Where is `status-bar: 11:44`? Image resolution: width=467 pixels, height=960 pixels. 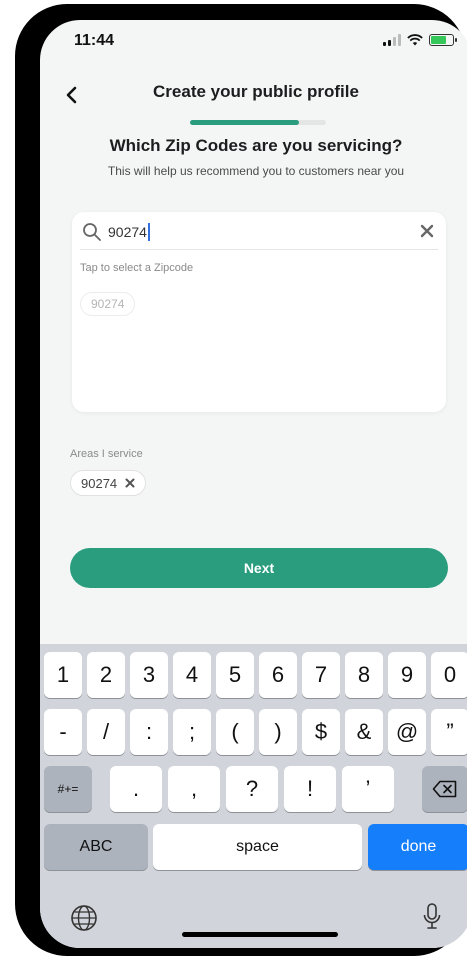
status-bar: 11:44 is located at coordinates (253, 42).